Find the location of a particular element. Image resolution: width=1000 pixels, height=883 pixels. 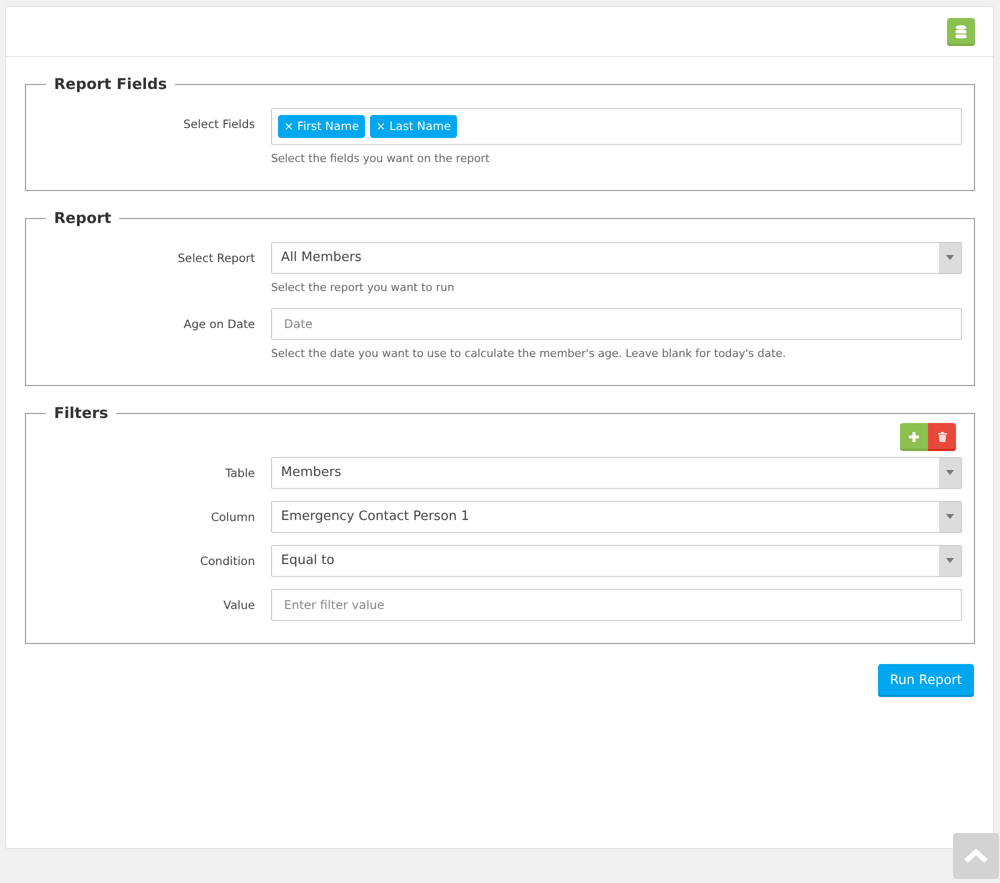

section-title: Report Fields is located at coordinates (110, 84).